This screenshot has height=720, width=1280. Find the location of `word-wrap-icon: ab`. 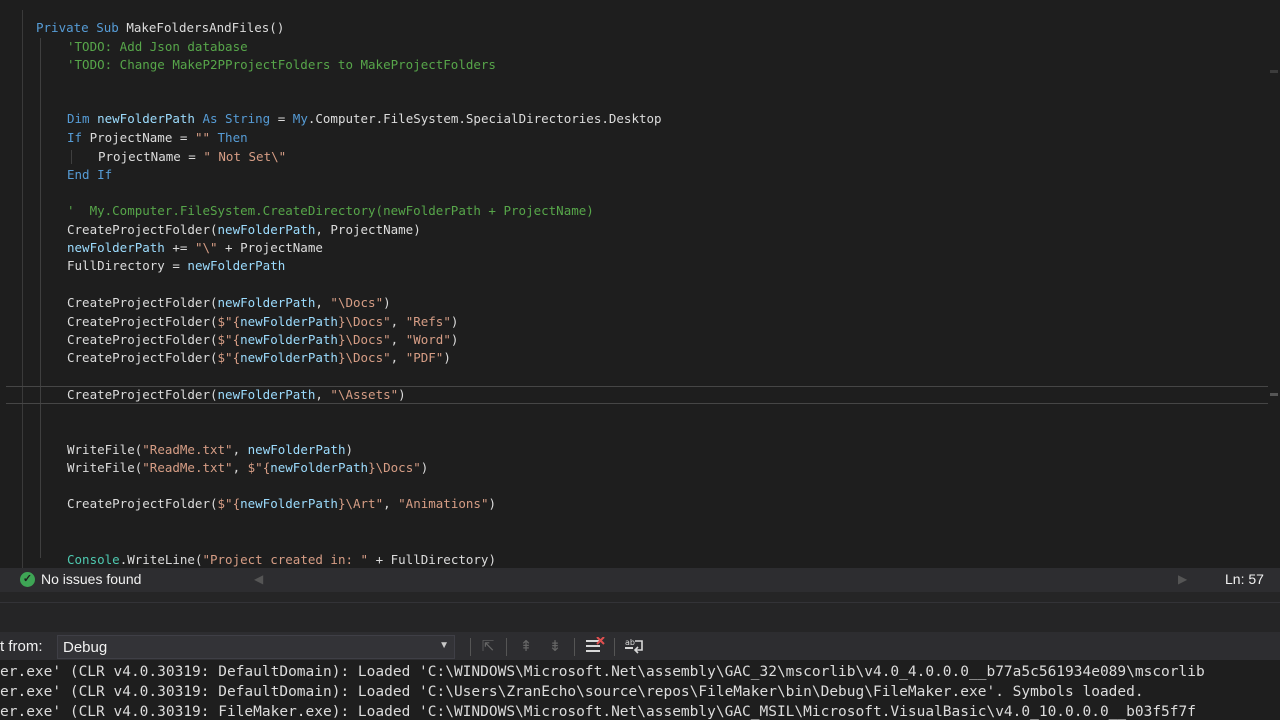

word-wrap-icon: ab is located at coordinates (634, 647).